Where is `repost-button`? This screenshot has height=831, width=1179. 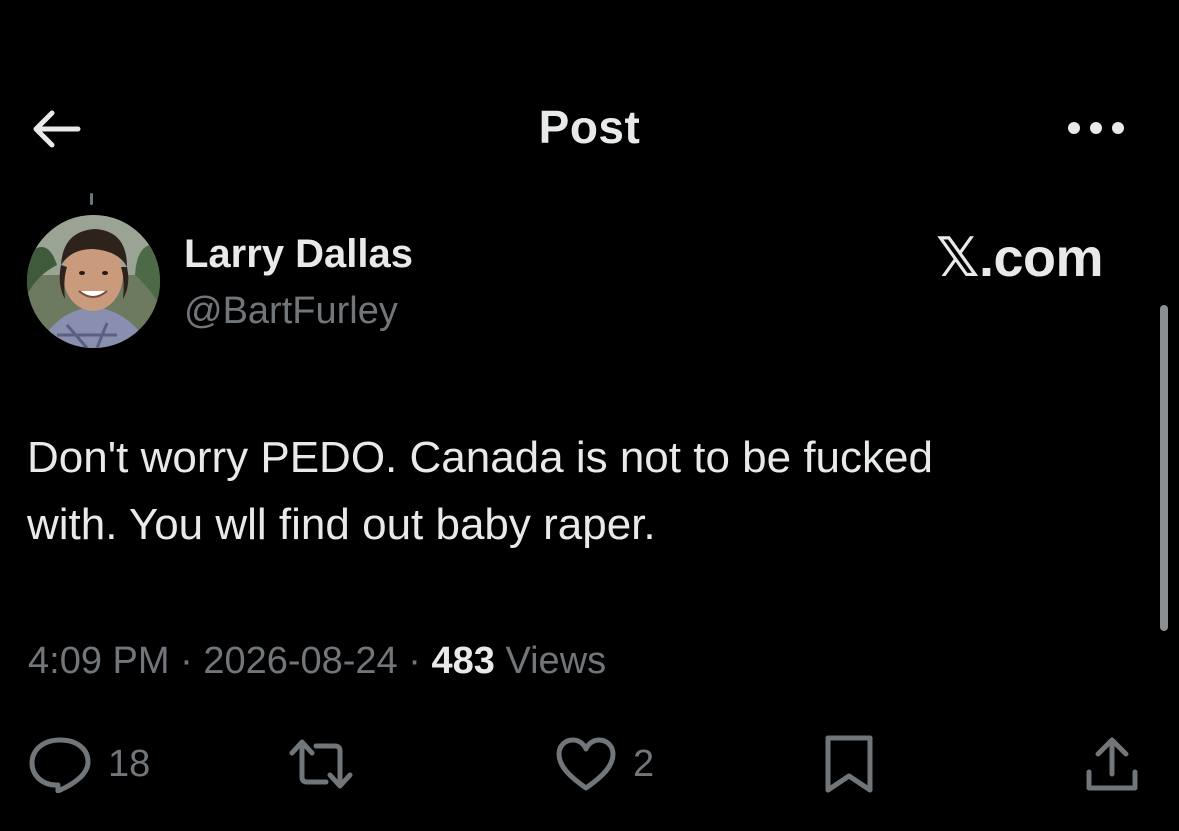 repost-button is located at coordinates (321, 764).